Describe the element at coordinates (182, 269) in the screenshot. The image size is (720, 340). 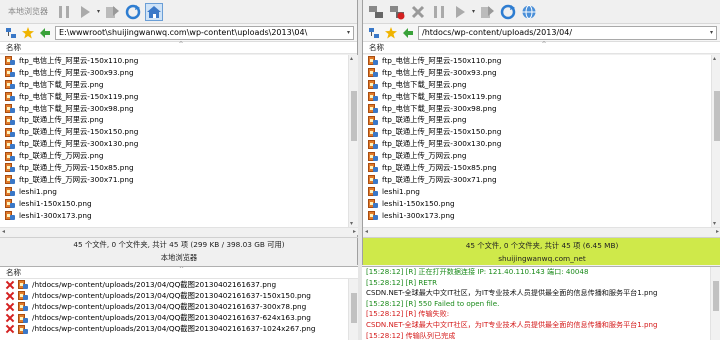
I see `sort-arrow-icon: ^` at that location.